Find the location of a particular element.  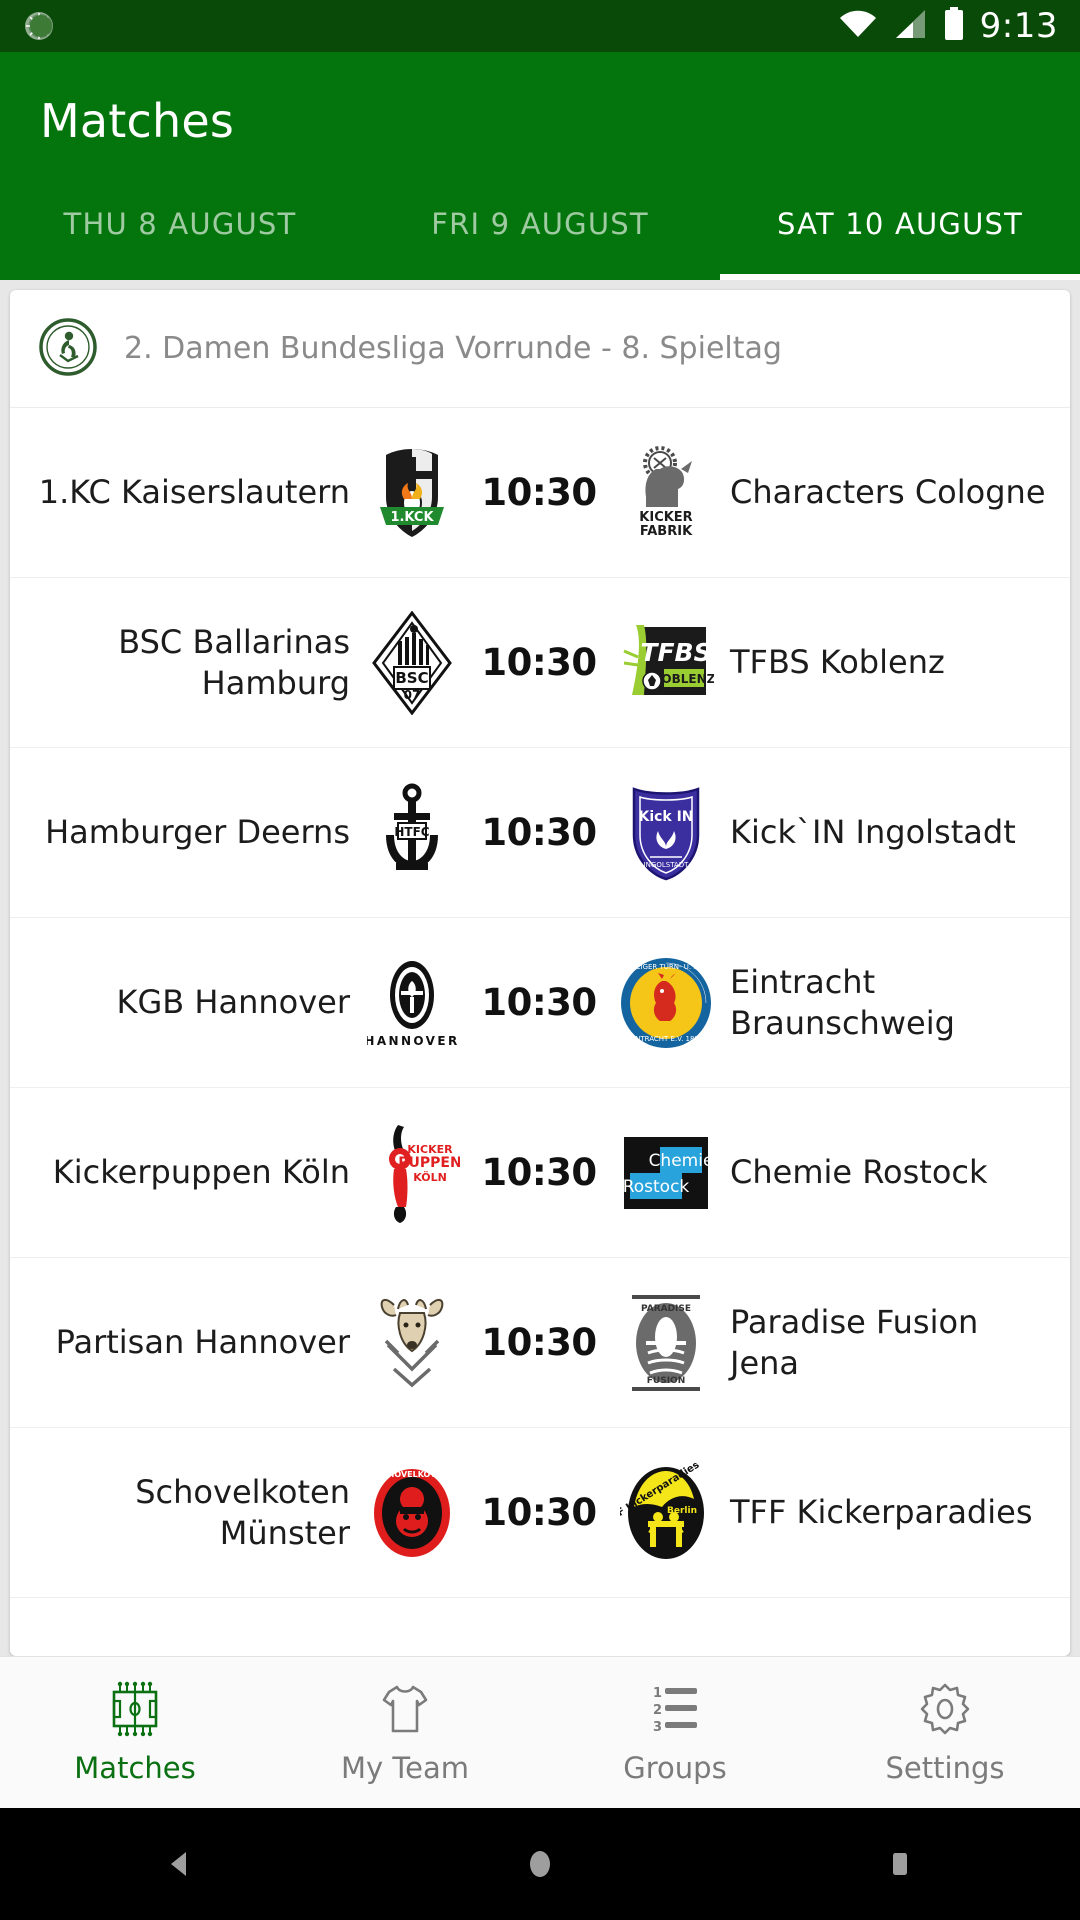

nav-item-matches: Matches is located at coordinates (135, 1732).